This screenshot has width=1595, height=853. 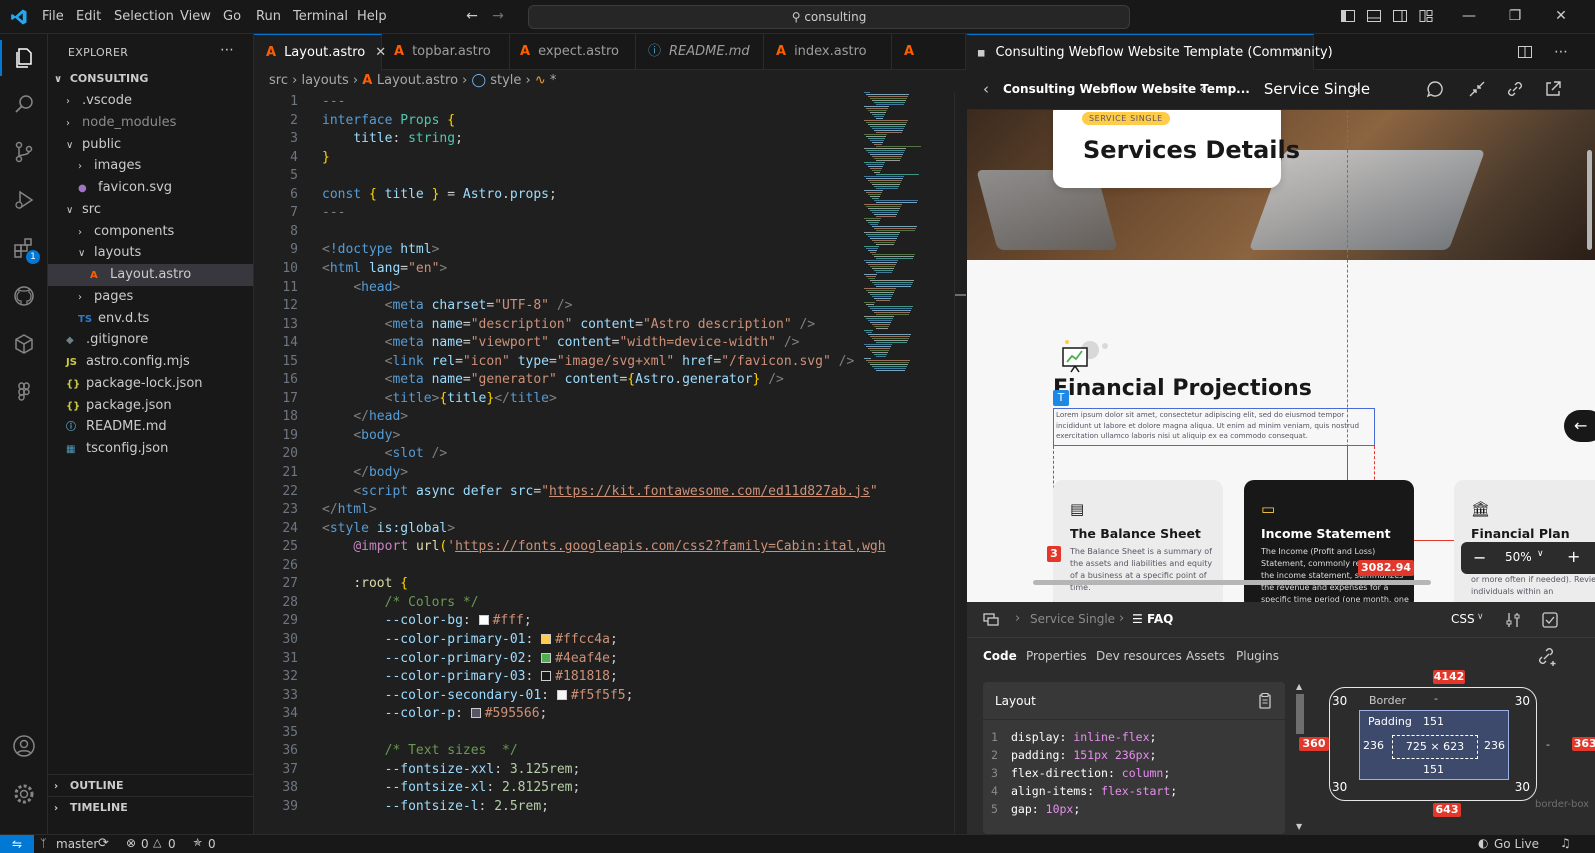 What do you see at coordinates (24, 746) in the screenshot?
I see `account-icon` at bounding box center [24, 746].